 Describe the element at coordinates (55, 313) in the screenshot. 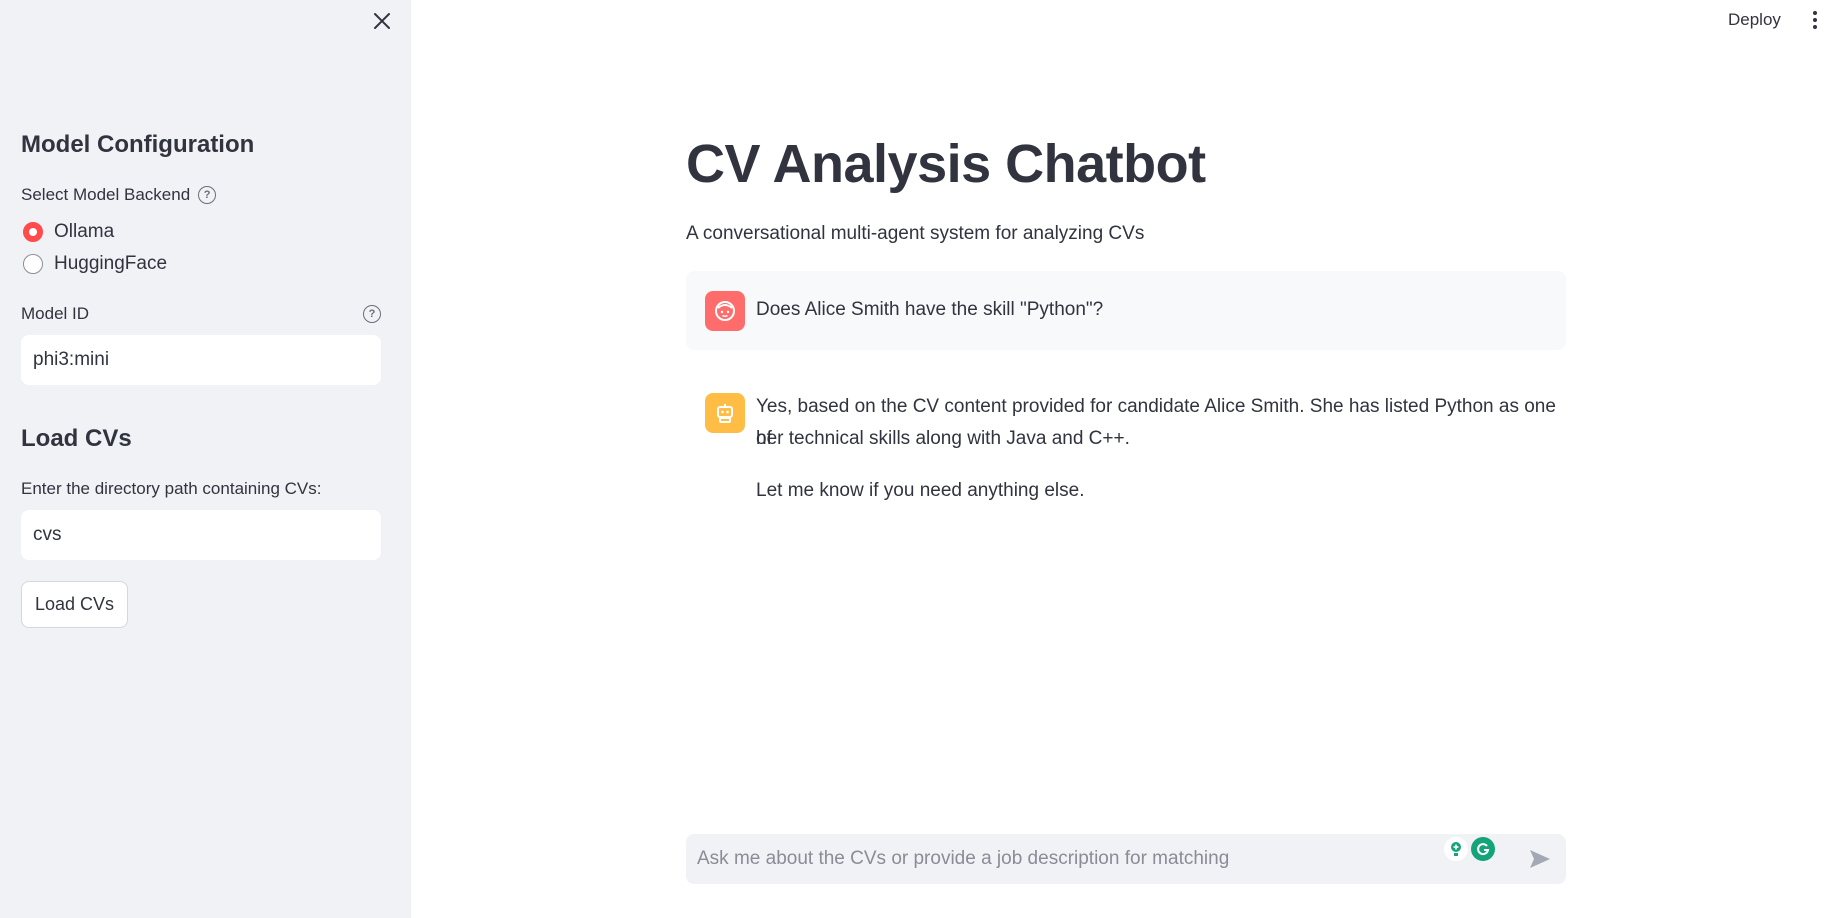

I see `model-id-label-text: Model ID` at that location.